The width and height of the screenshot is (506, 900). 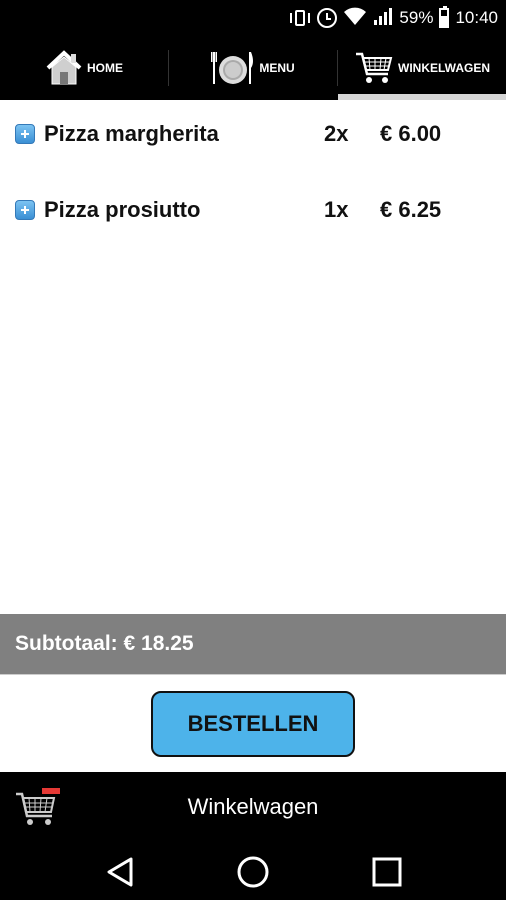 What do you see at coordinates (122, 209) in the screenshot?
I see `item-name: Pizza prosiutto` at bounding box center [122, 209].